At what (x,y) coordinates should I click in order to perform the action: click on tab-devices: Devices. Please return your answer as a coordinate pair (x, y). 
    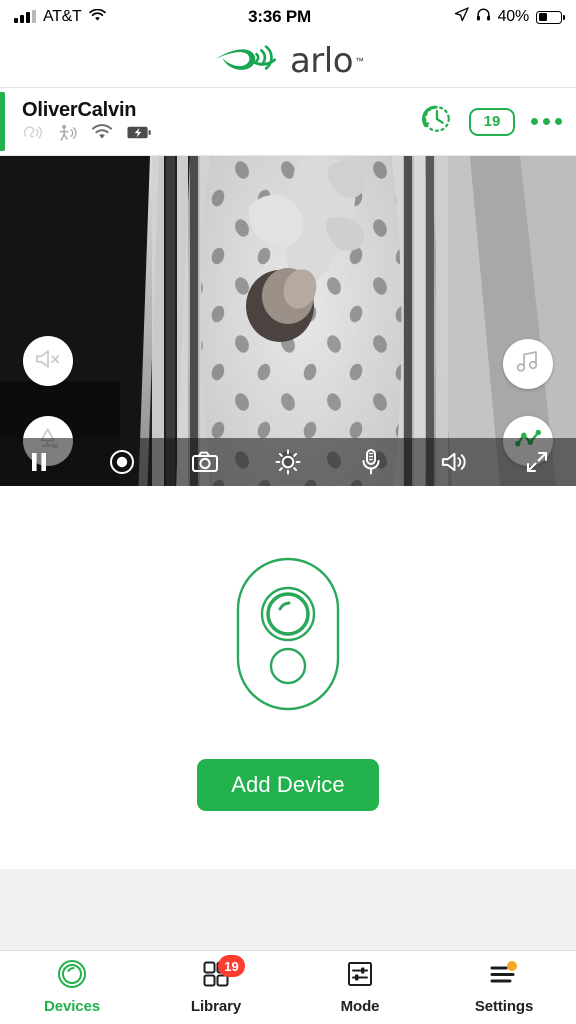
    Looking at the image, I should click on (72, 987).